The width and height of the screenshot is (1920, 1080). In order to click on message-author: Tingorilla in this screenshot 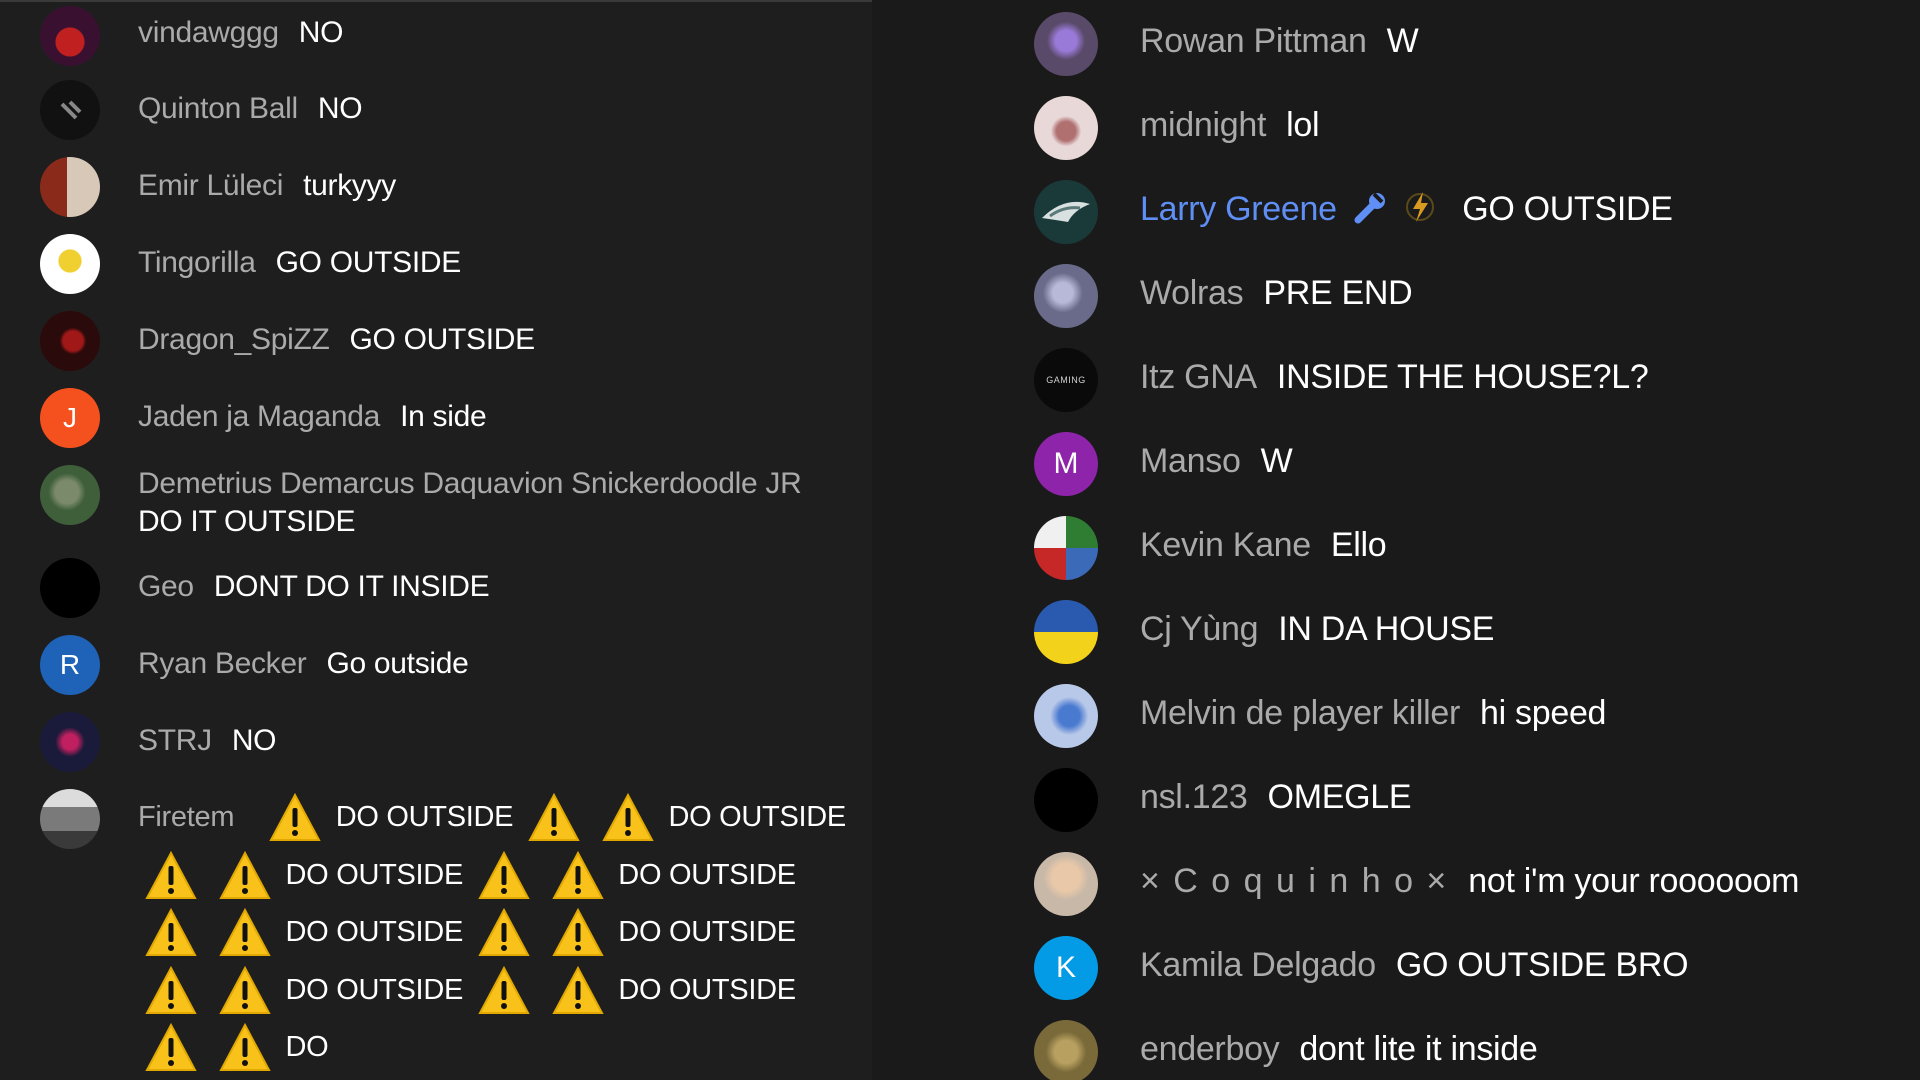, I will do `click(197, 262)`.